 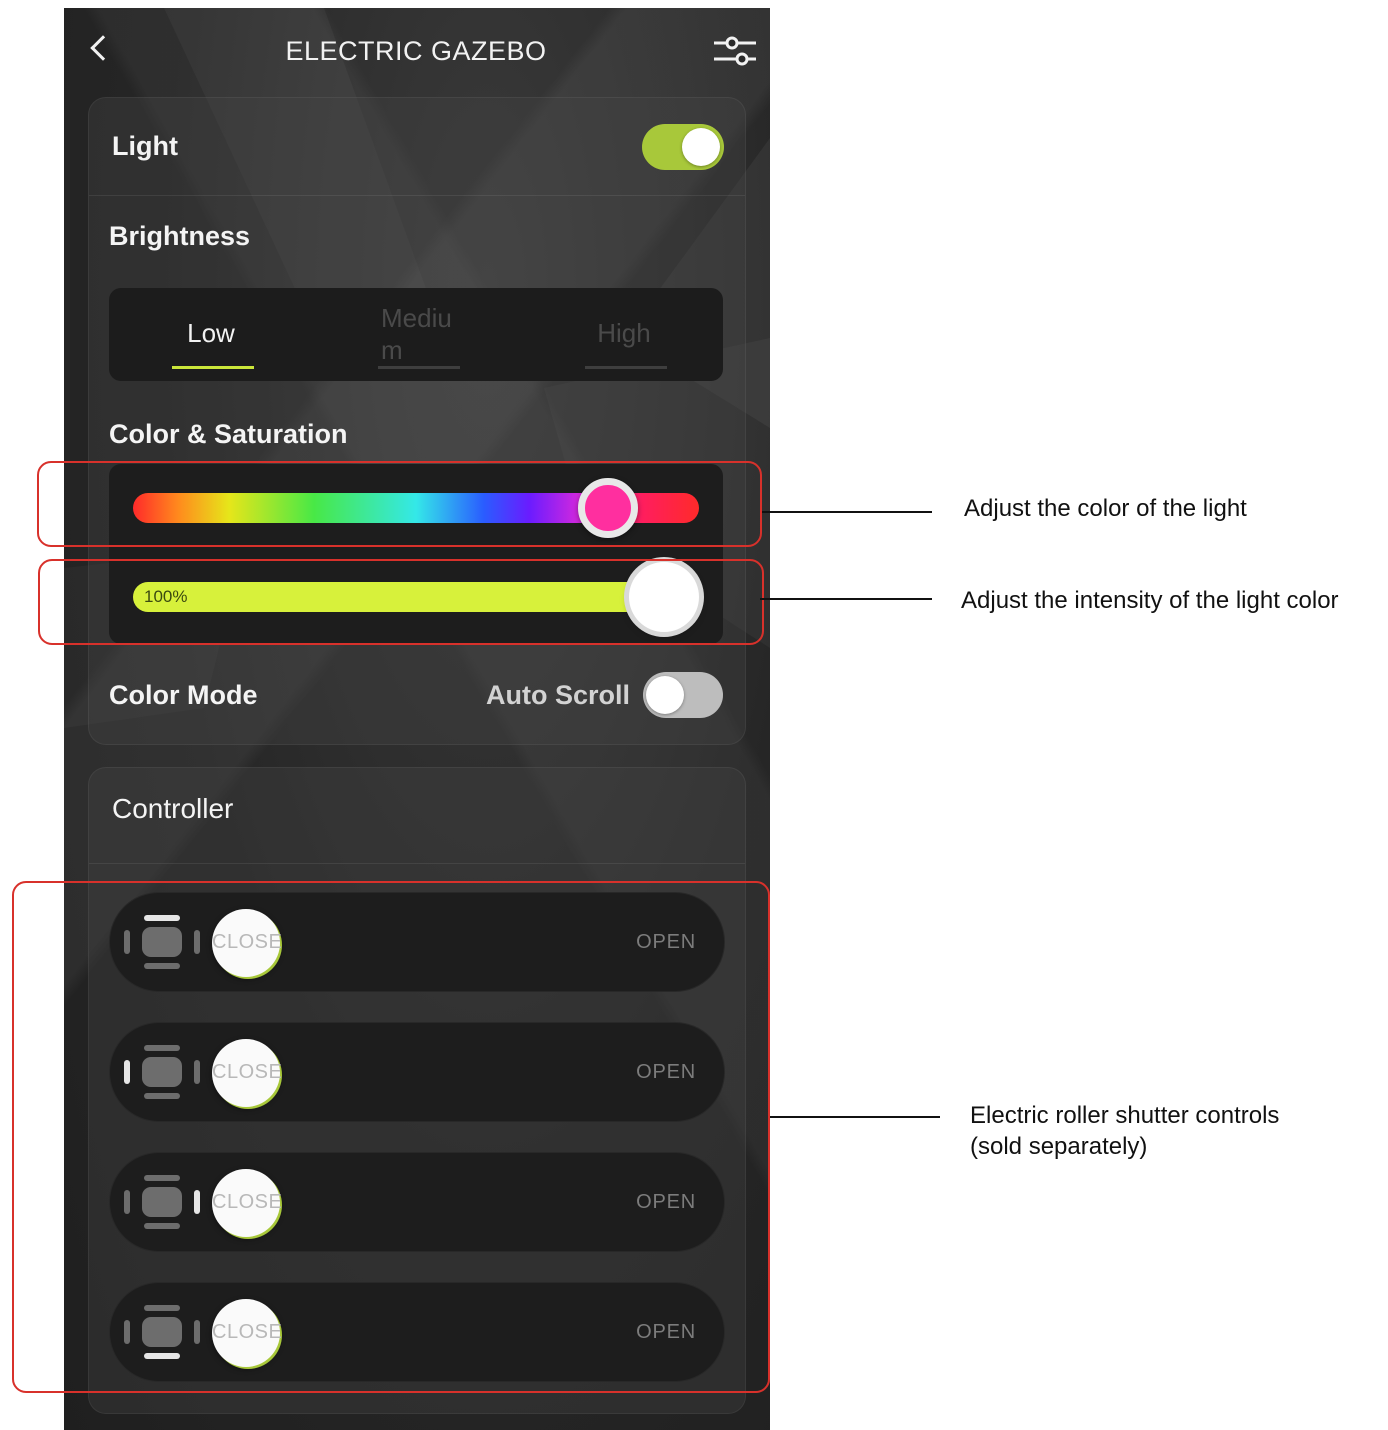 What do you see at coordinates (1150, 600) in the screenshot?
I see `intensity-note: Adjust the intensity of the light color` at bounding box center [1150, 600].